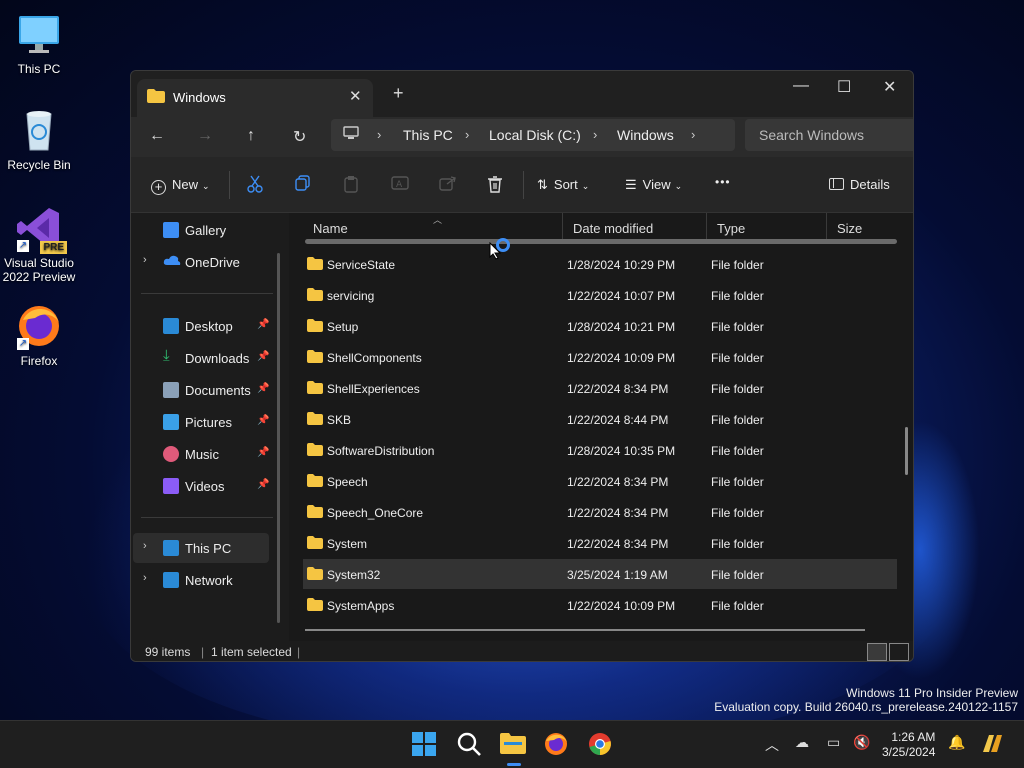 The width and height of the screenshot is (1024, 768). What do you see at coordinates (867, 227) in the screenshot?
I see `column-header-size: Size` at bounding box center [867, 227].